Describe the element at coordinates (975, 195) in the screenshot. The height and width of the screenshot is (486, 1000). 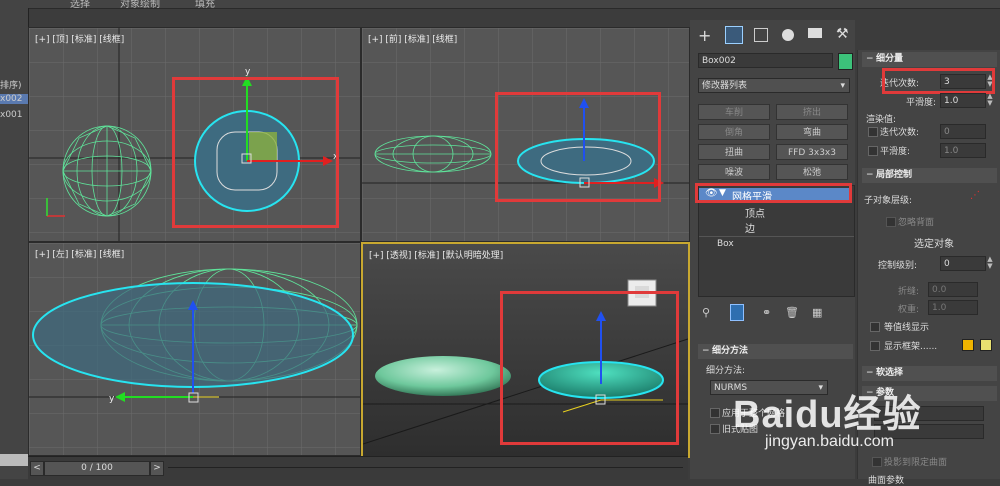
I see `vertex-mode-icon: ⋰` at that location.